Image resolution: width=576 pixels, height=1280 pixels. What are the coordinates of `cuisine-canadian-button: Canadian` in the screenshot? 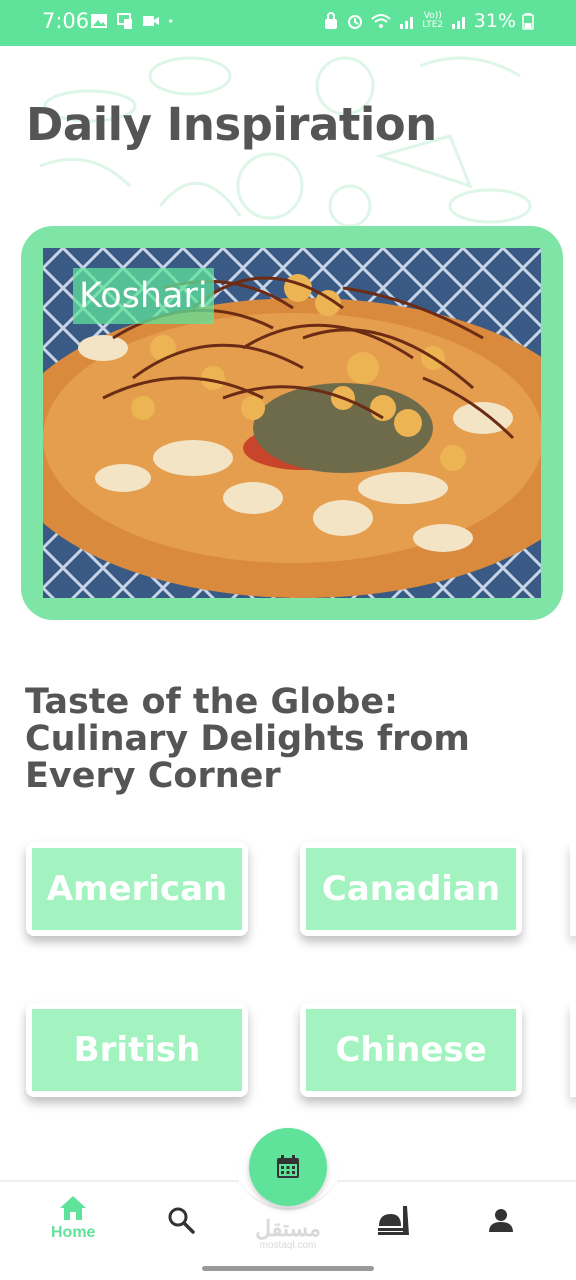 It's located at (411, 889).